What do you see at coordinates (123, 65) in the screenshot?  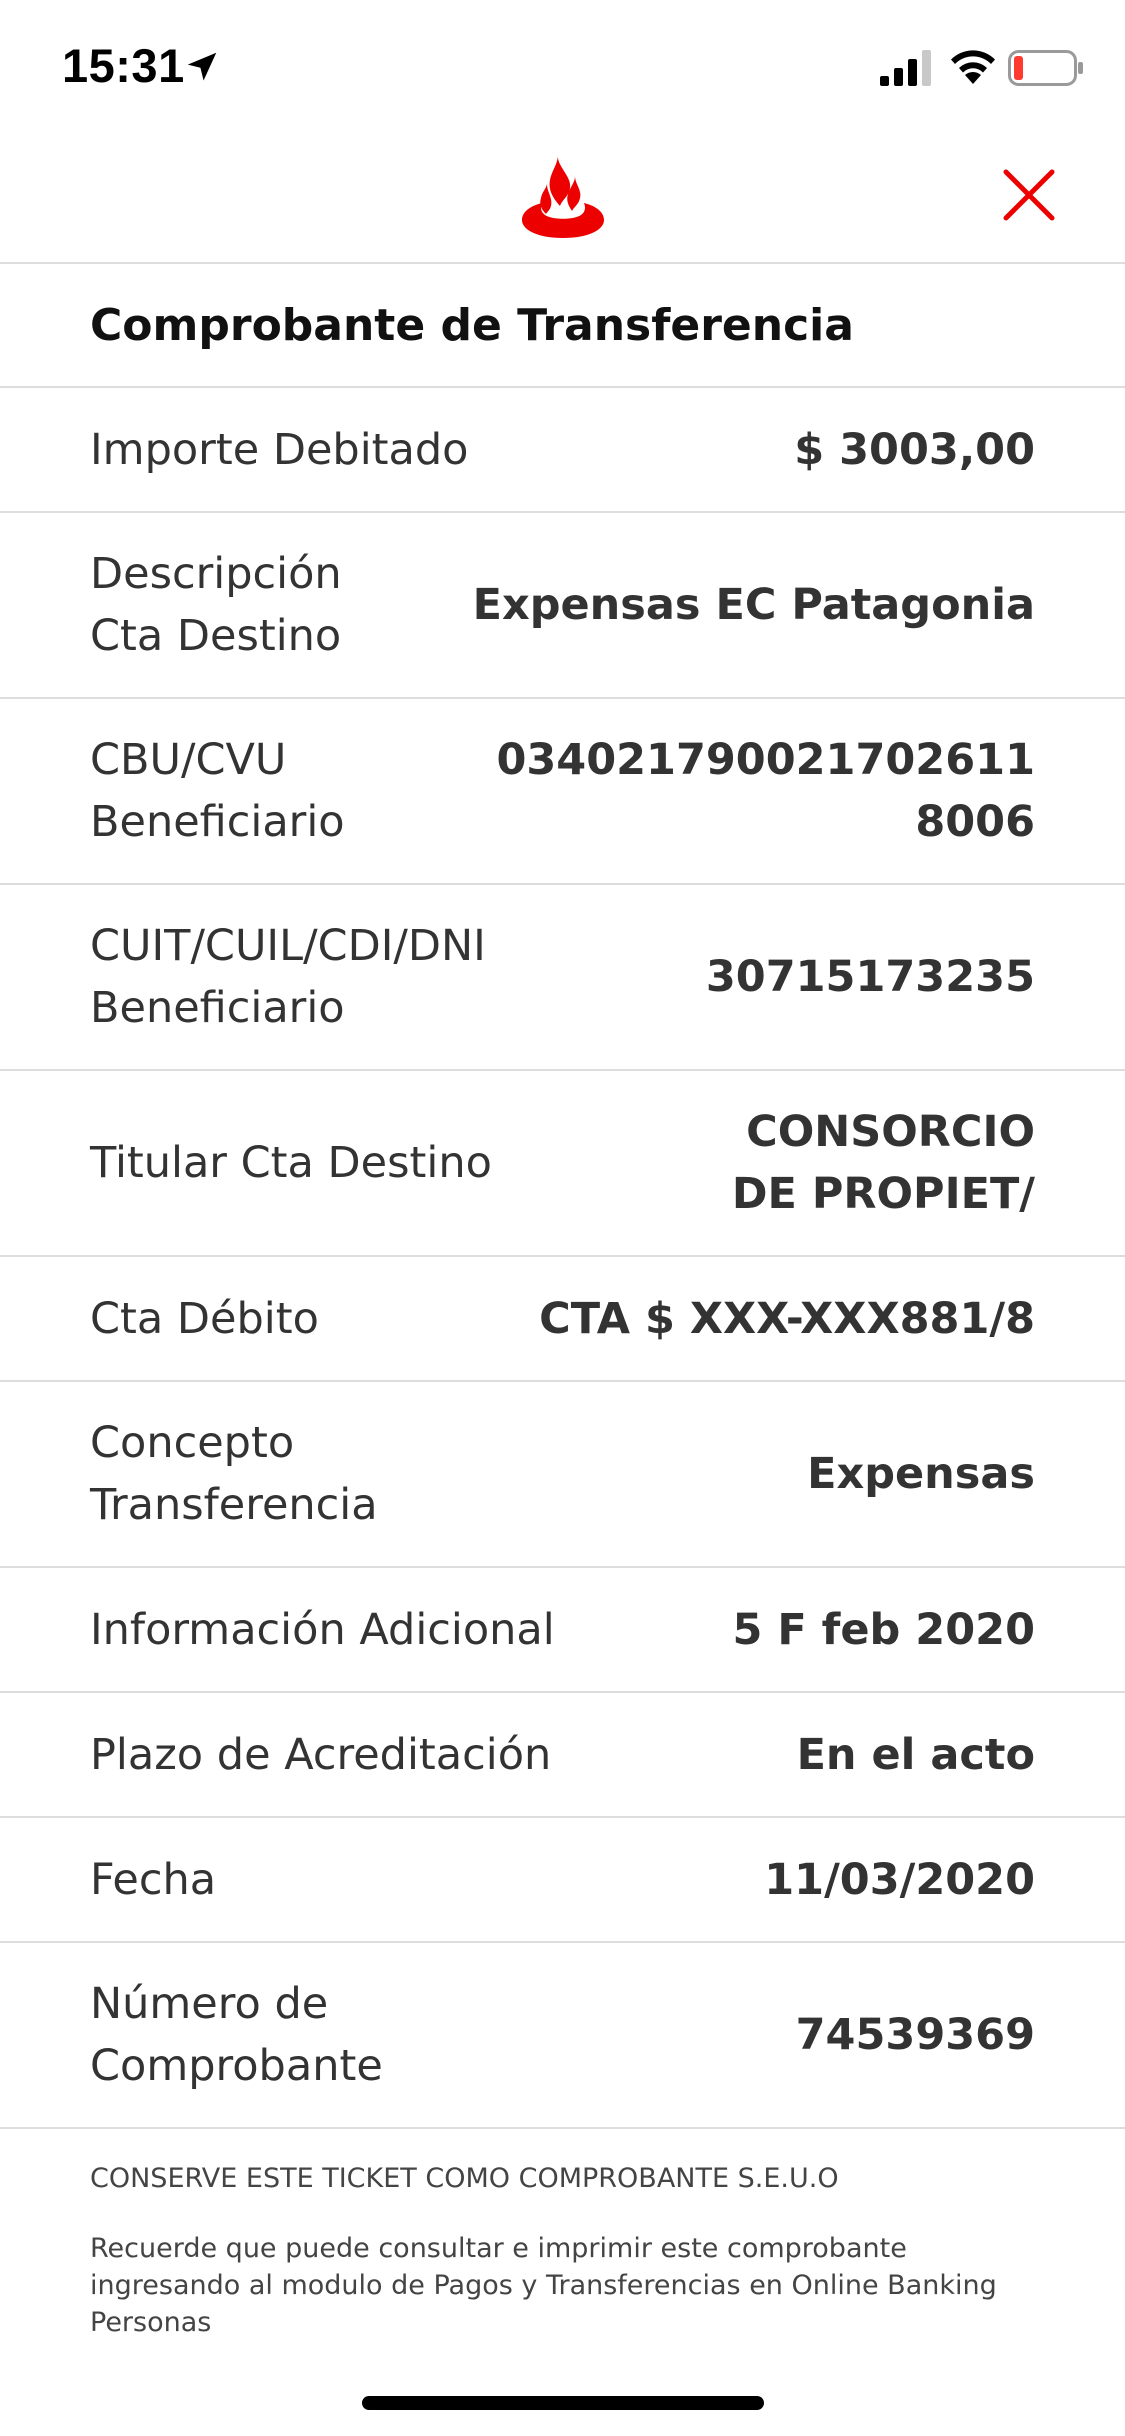 I see `status-time: 15:31` at bounding box center [123, 65].